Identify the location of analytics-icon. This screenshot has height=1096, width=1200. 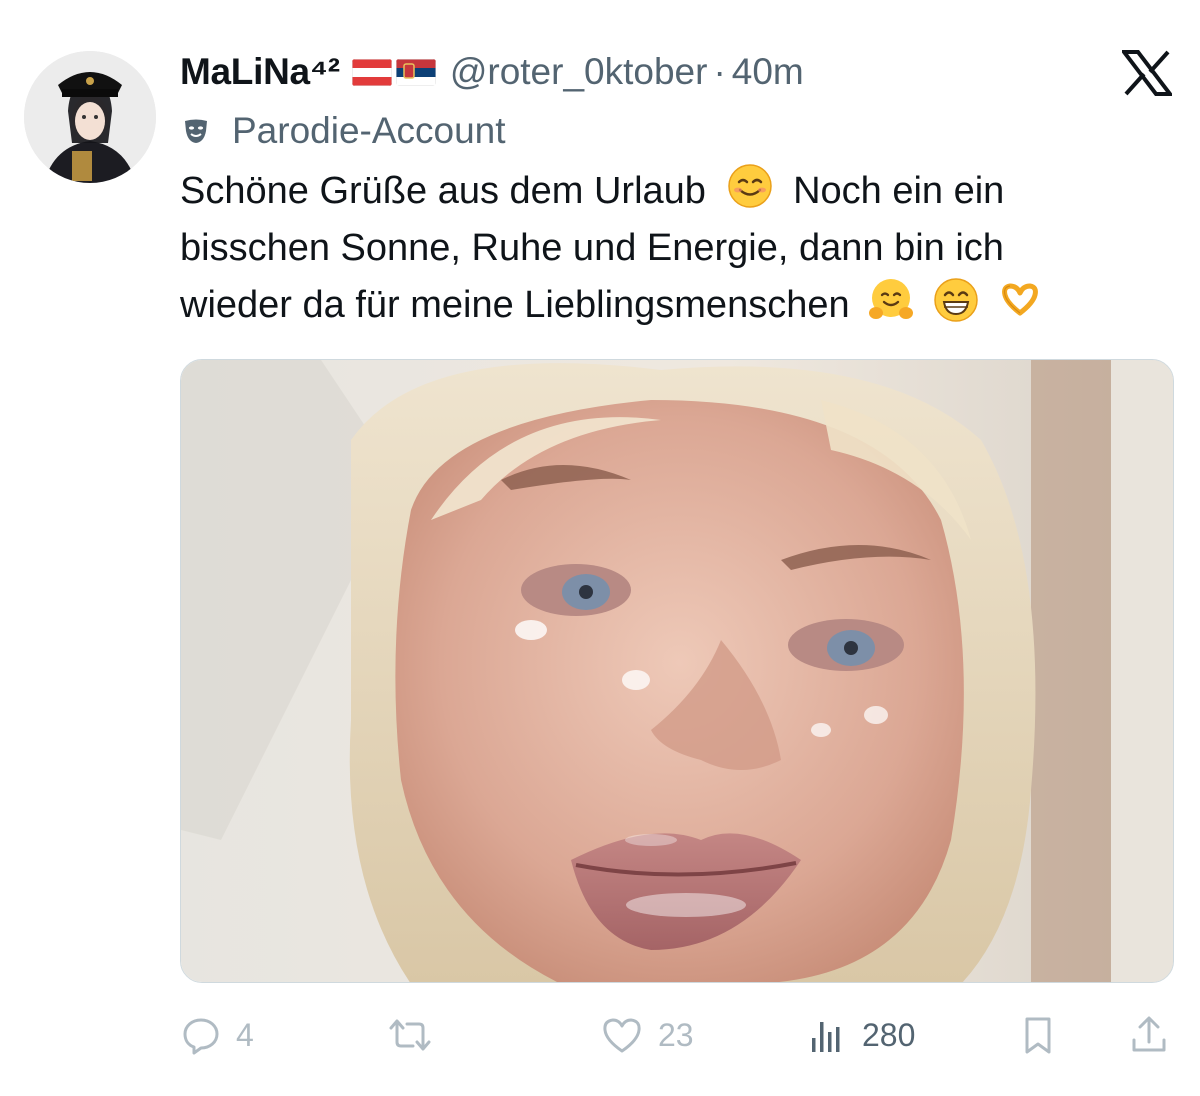
(826, 1037).